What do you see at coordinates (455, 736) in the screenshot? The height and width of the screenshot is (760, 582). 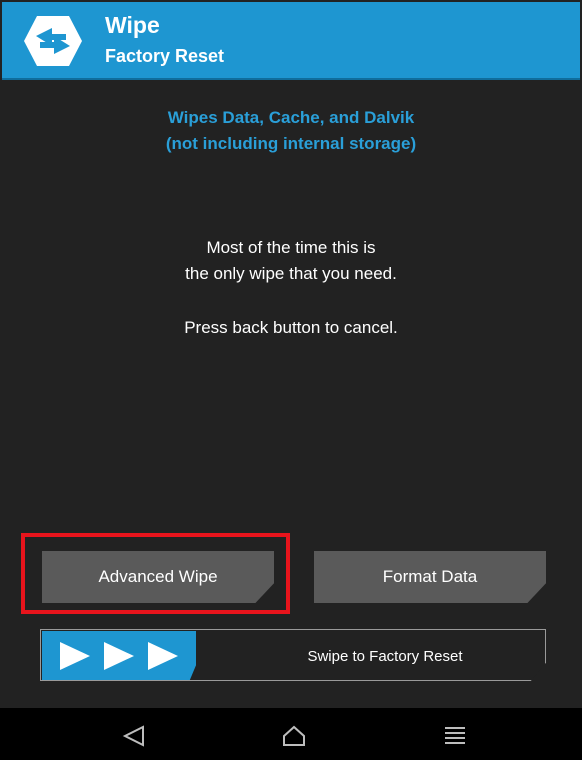 I see `menu-icon` at bounding box center [455, 736].